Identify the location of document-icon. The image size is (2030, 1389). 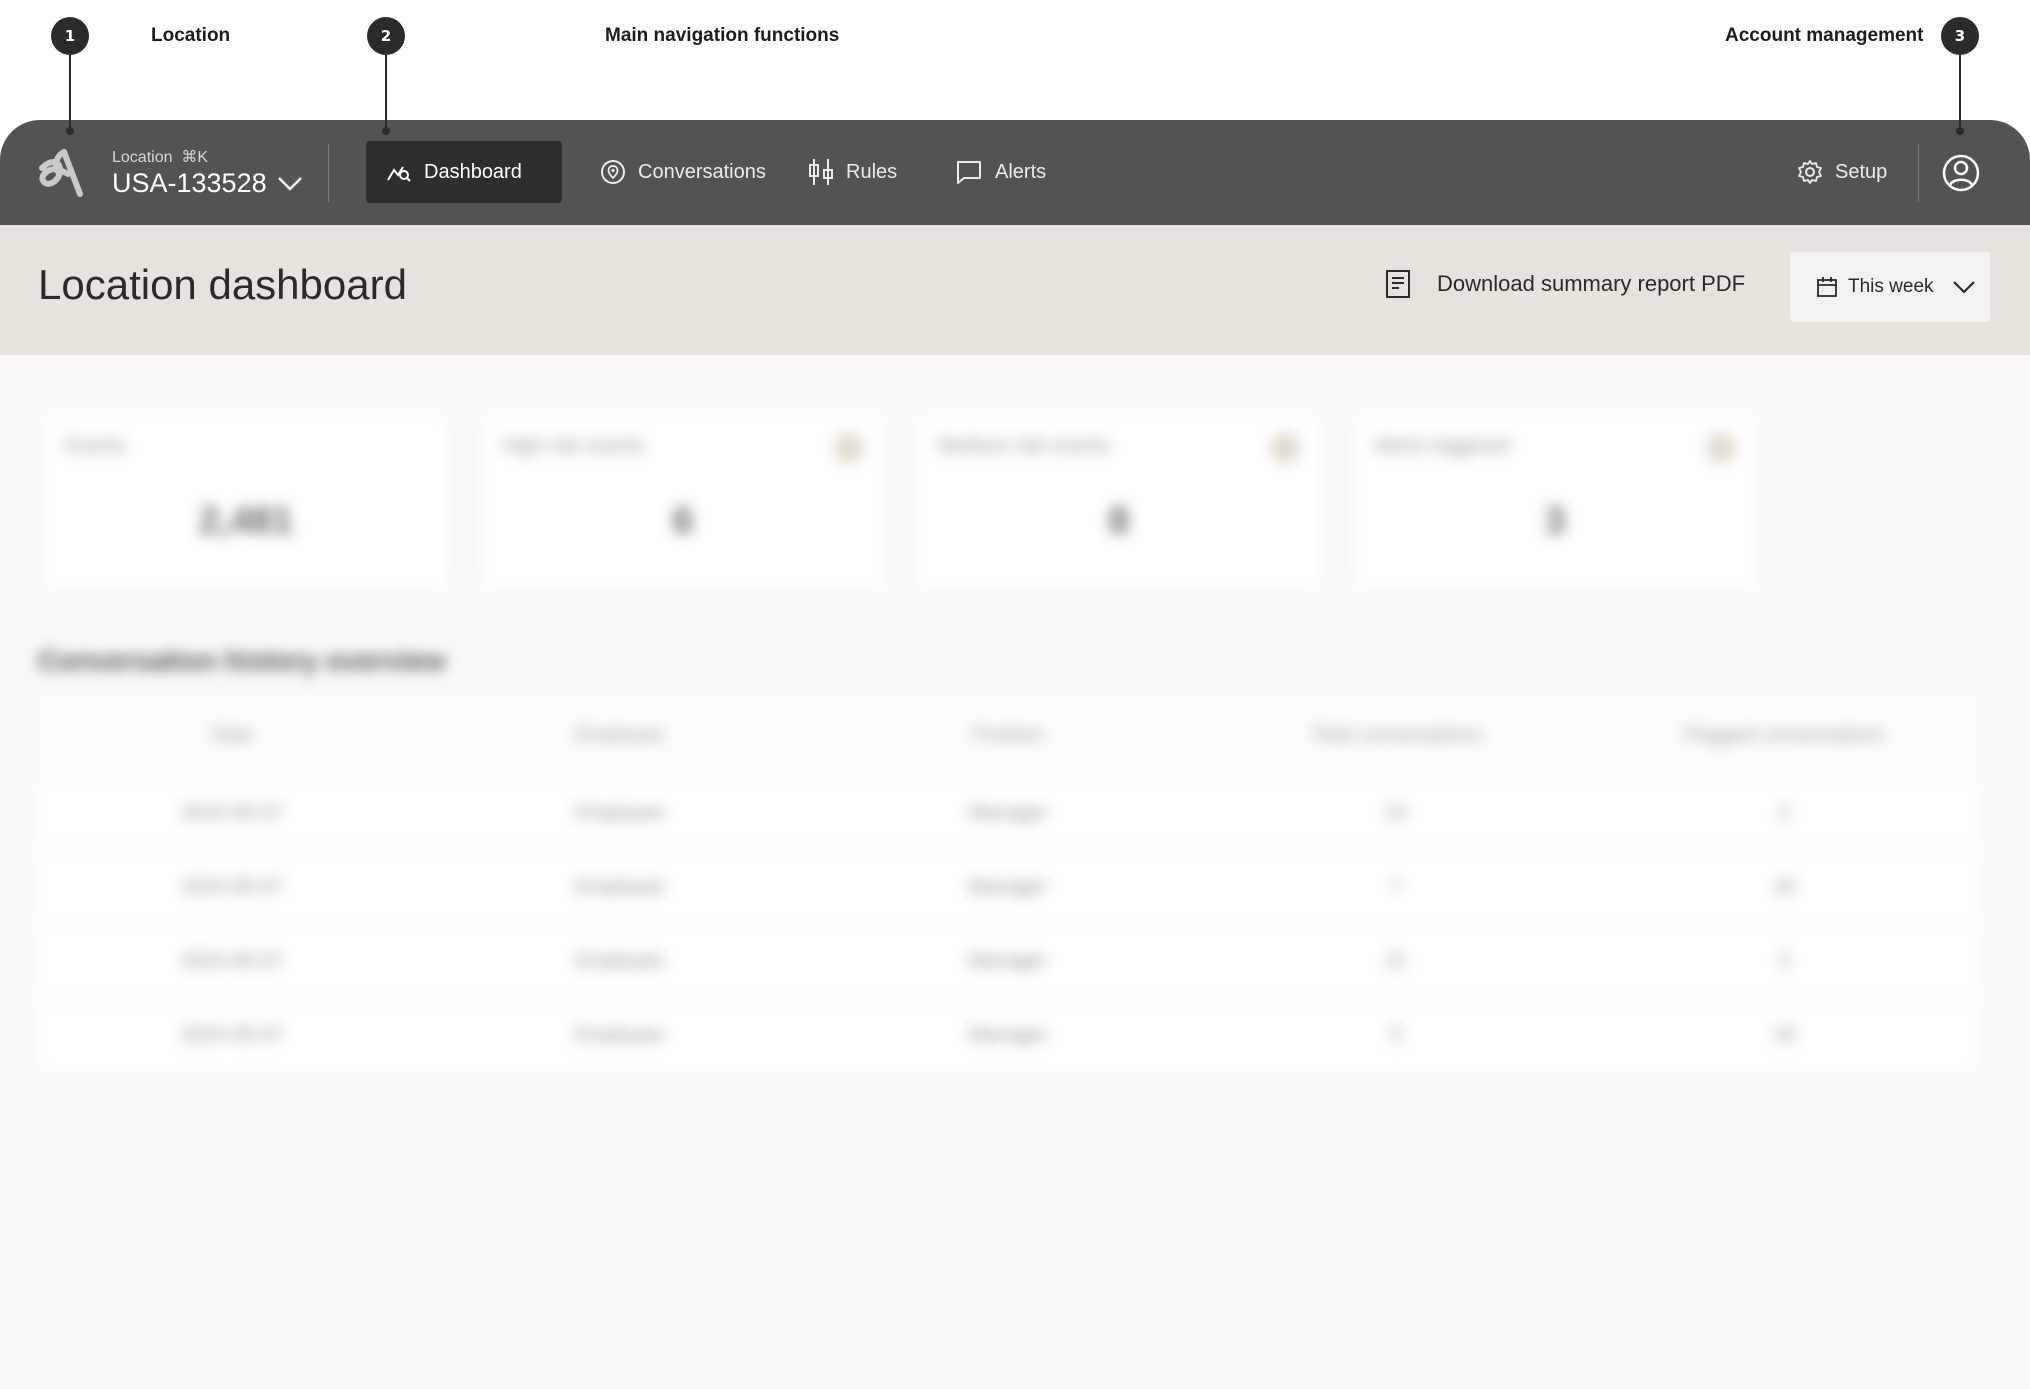
(1398, 284).